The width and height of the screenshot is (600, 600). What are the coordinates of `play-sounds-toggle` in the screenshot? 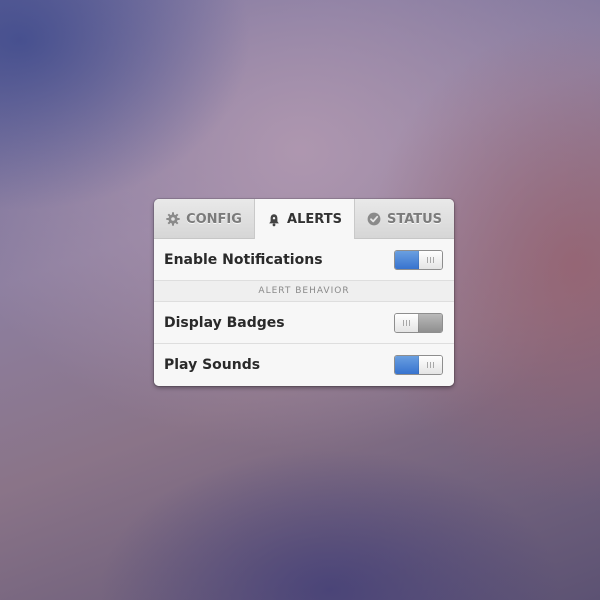 It's located at (418, 365).